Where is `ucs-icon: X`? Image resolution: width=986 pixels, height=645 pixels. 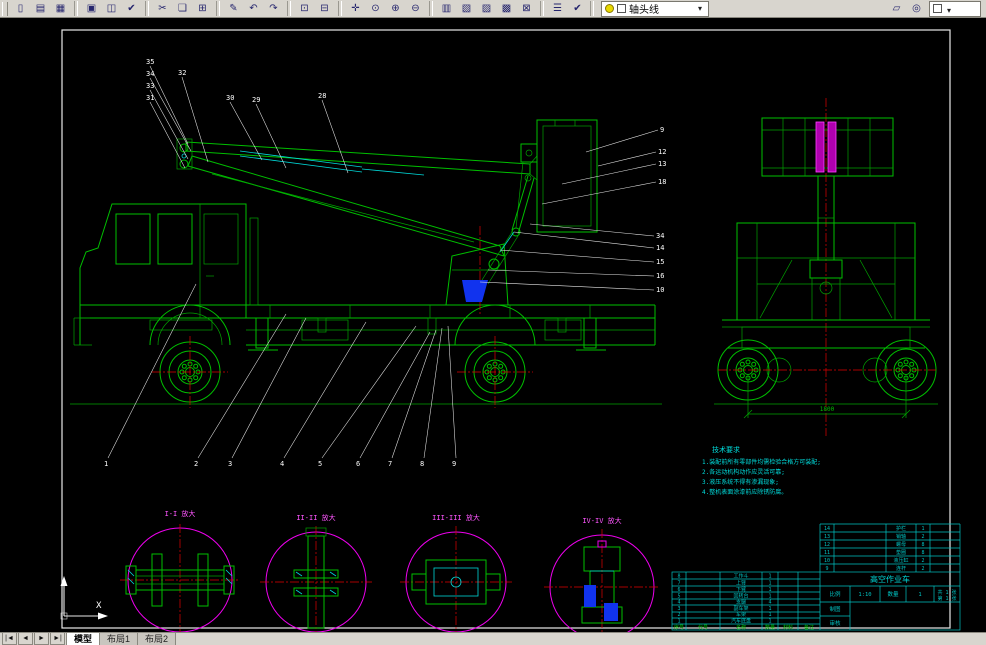 ucs-icon: X is located at coordinates (84, 598).